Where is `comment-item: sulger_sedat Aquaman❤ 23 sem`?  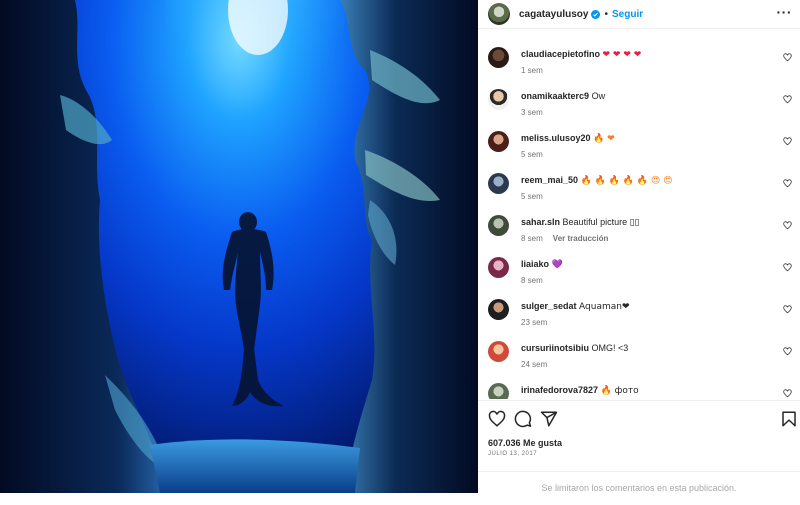 comment-item: sulger_sedat Aquaman❤ 23 sem is located at coordinates (641, 304).